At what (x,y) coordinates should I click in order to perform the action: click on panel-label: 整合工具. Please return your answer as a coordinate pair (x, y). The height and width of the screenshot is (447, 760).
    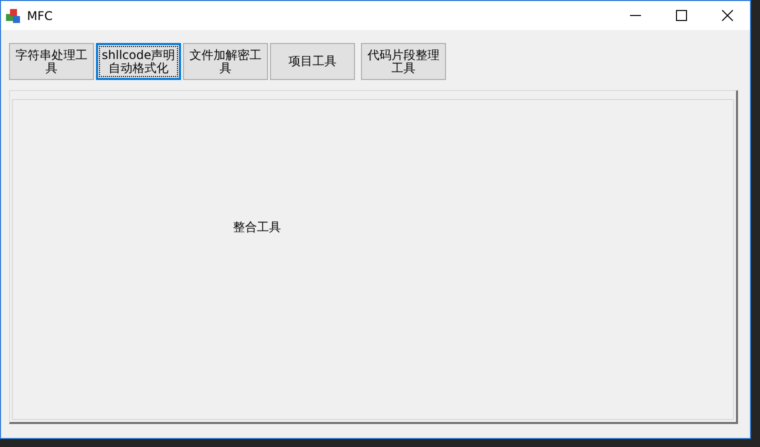
    Looking at the image, I should click on (257, 227).